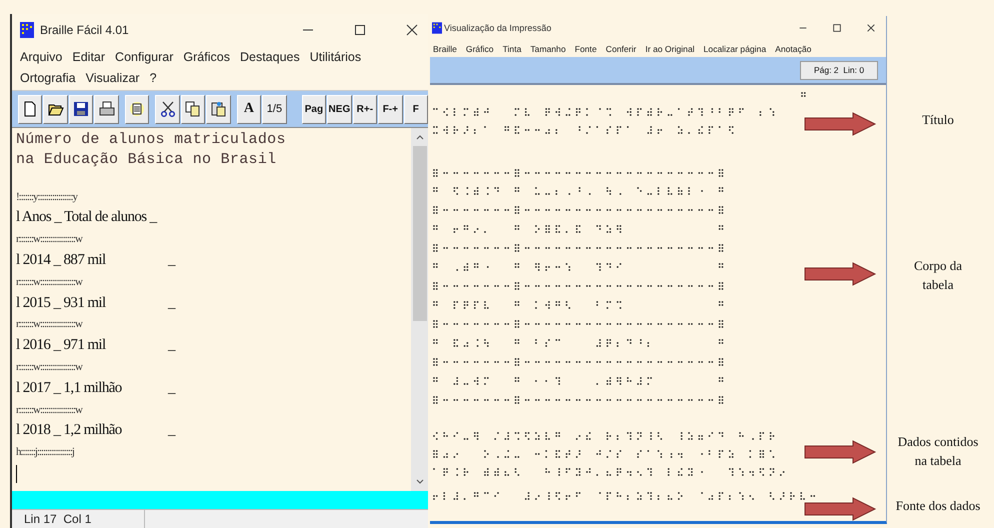  I want to click on menu-item: Tinta, so click(512, 49).